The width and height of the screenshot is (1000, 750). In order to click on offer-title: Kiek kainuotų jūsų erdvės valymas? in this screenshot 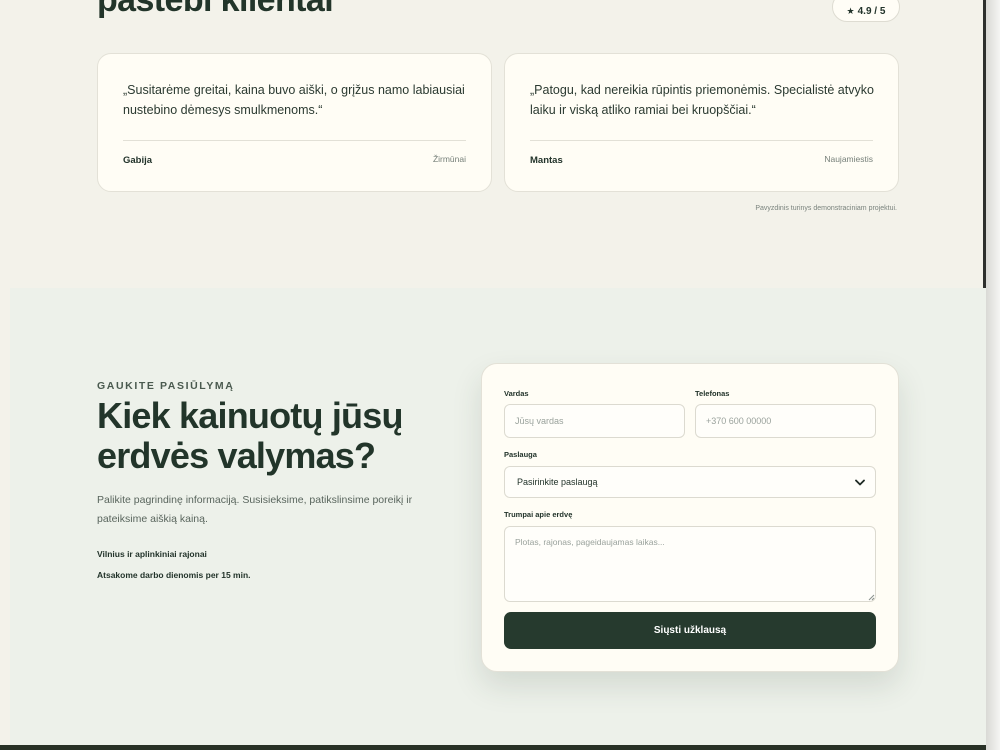, I will do `click(250, 435)`.